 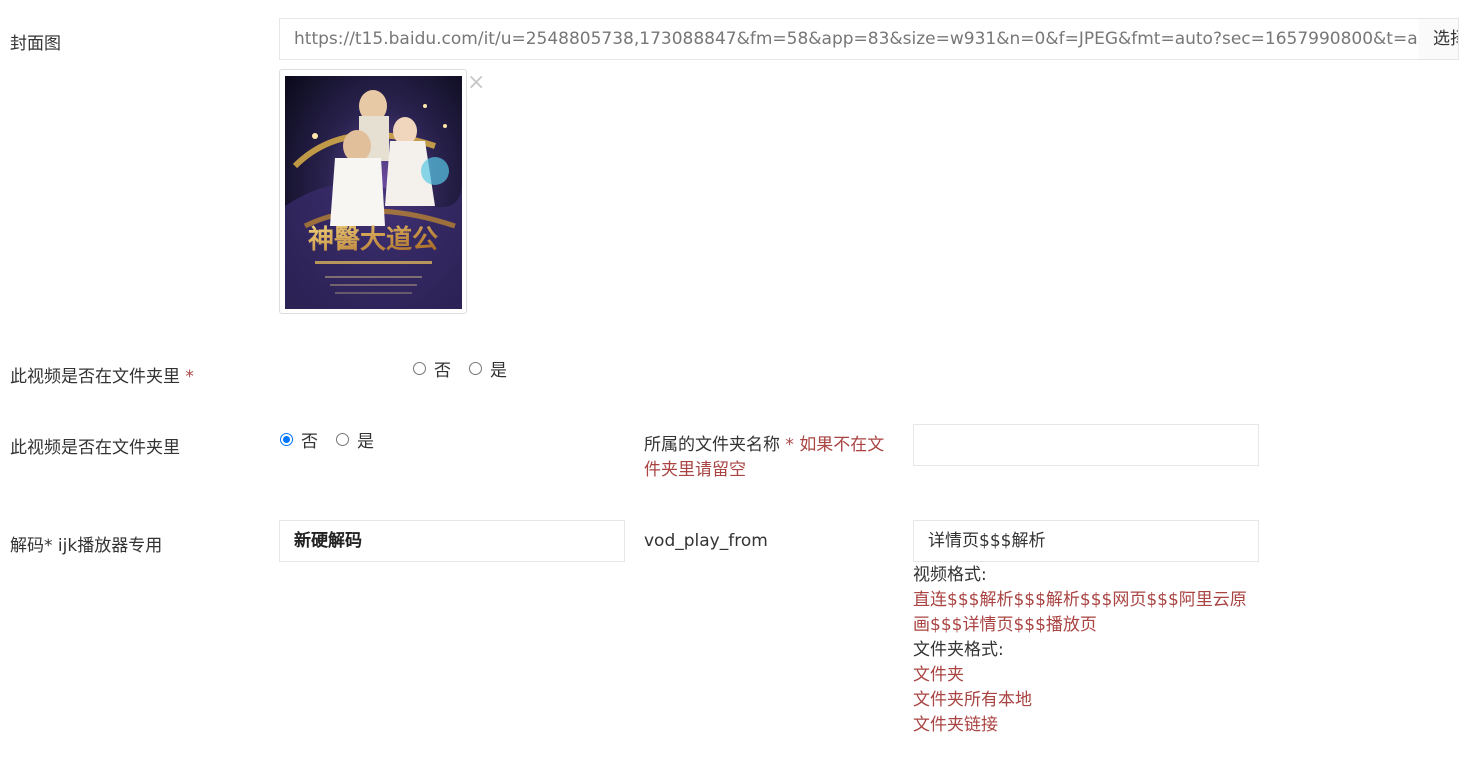 I want to click on folder-format-title: 文件夹格式:, so click(x=958, y=650).